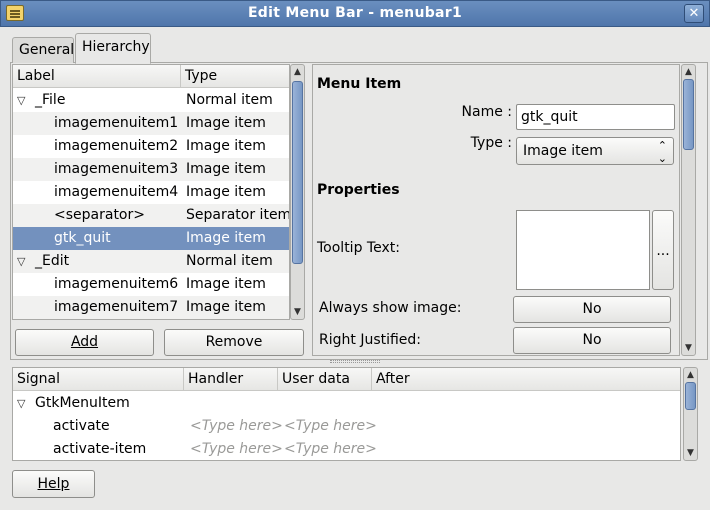 The width and height of the screenshot is (710, 510). I want to click on tree-row-label: imagemenuitem1, so click(116, 123).